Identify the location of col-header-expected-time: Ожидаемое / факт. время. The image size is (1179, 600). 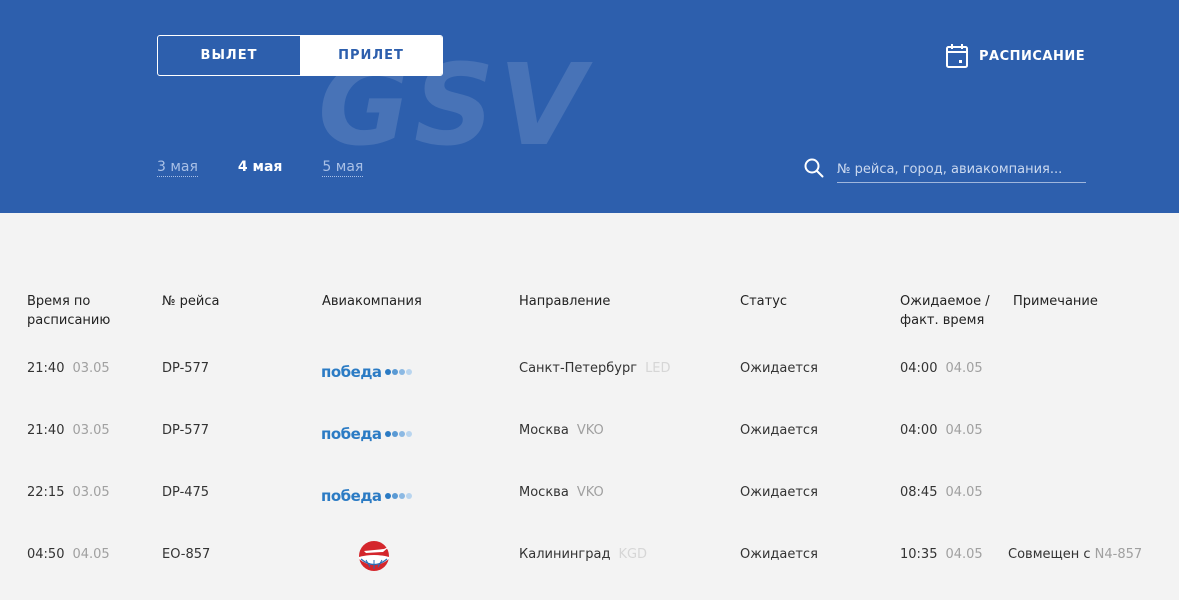
(945, 311).